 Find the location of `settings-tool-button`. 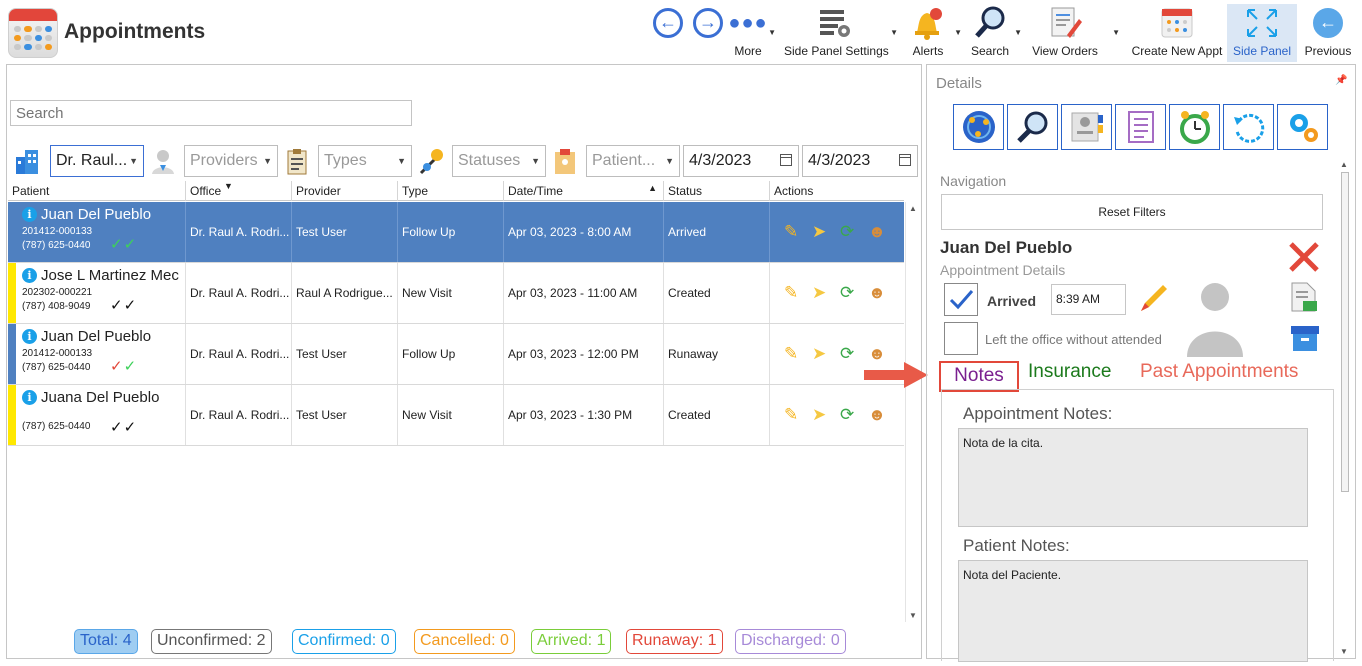

settings-tool-button is located at coordinates (1302, 127).